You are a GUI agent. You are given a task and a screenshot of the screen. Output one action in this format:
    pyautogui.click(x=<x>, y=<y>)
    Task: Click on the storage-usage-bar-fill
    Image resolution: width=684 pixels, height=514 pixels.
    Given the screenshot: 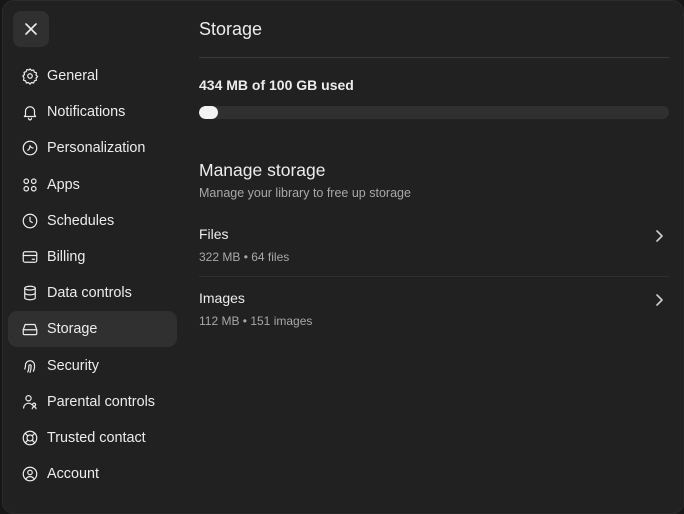 What is the action you would take?
    pyautogui.click(x=208, y=112)
    